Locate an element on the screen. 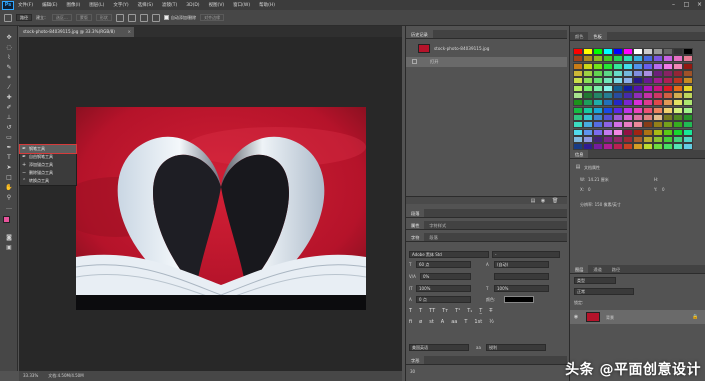 The height and width of the screenshot is (381, 705). layer-row-background: ◉ 背景 🔒 is located at coordinates (637, 317).